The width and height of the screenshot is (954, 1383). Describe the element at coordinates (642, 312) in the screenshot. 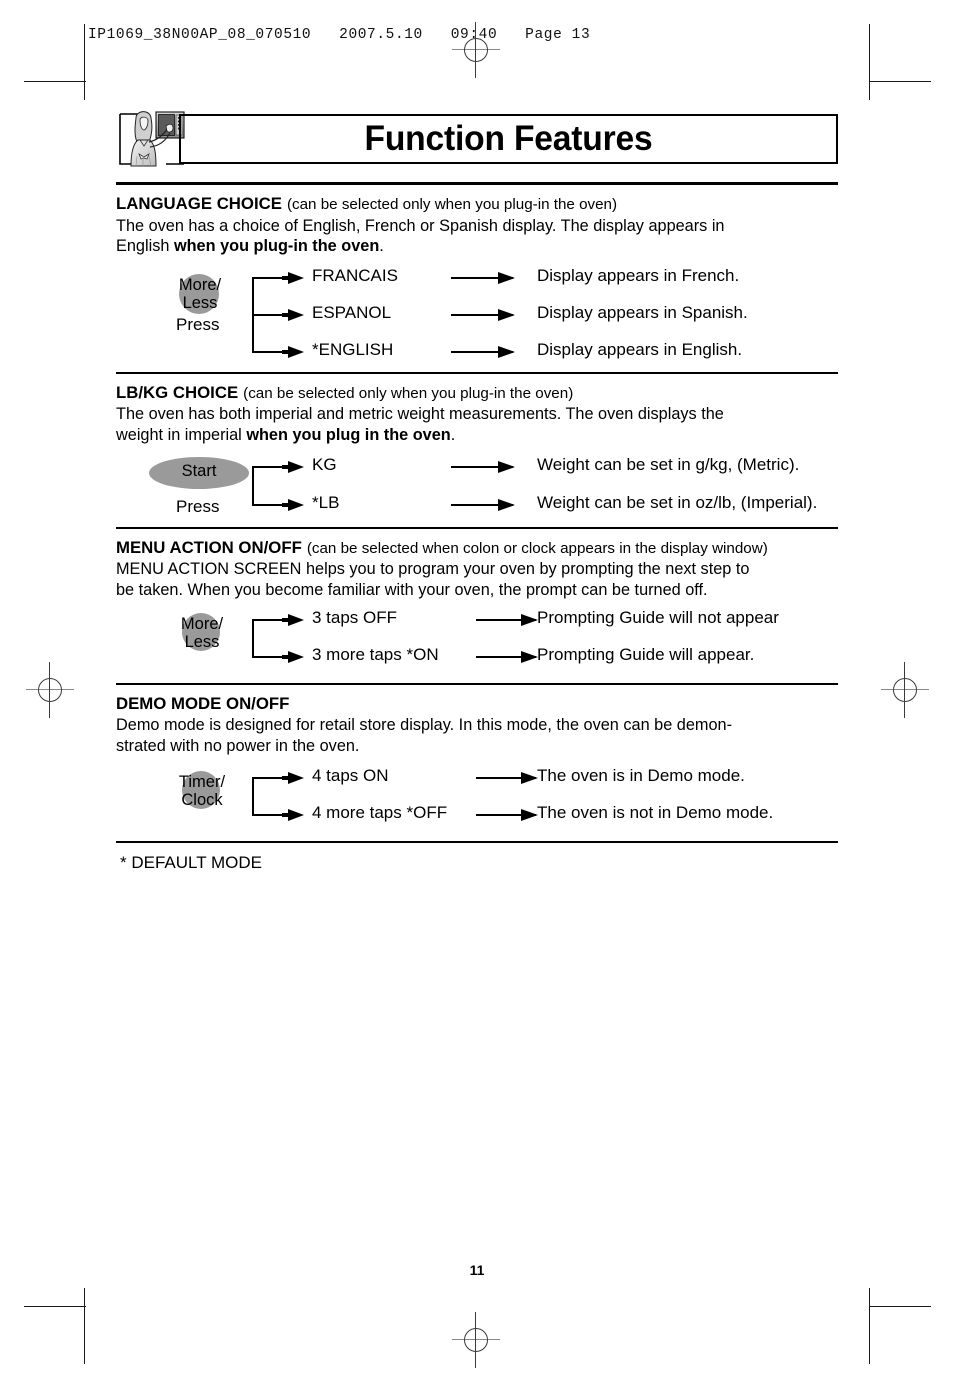

I see `result-1b: Display appears in Spanish.` at that location.